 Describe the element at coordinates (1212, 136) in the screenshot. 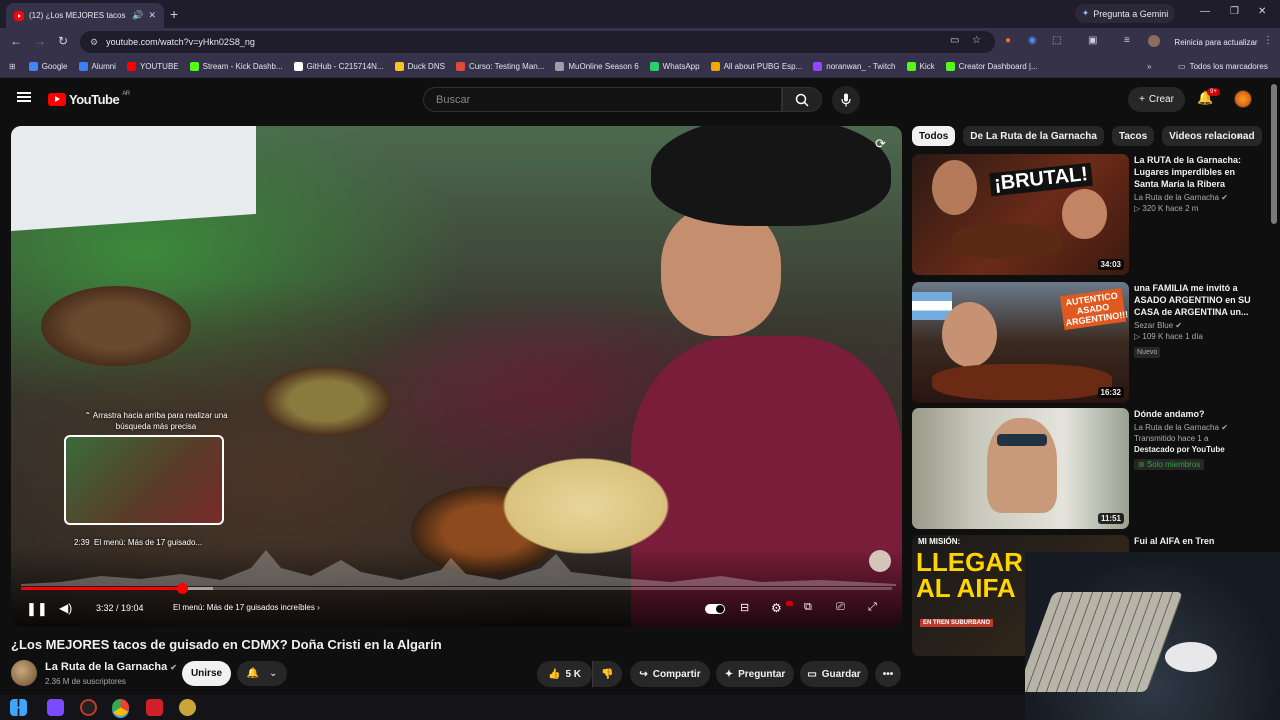

I see `filter-chip: Videos relacionad` at that location.